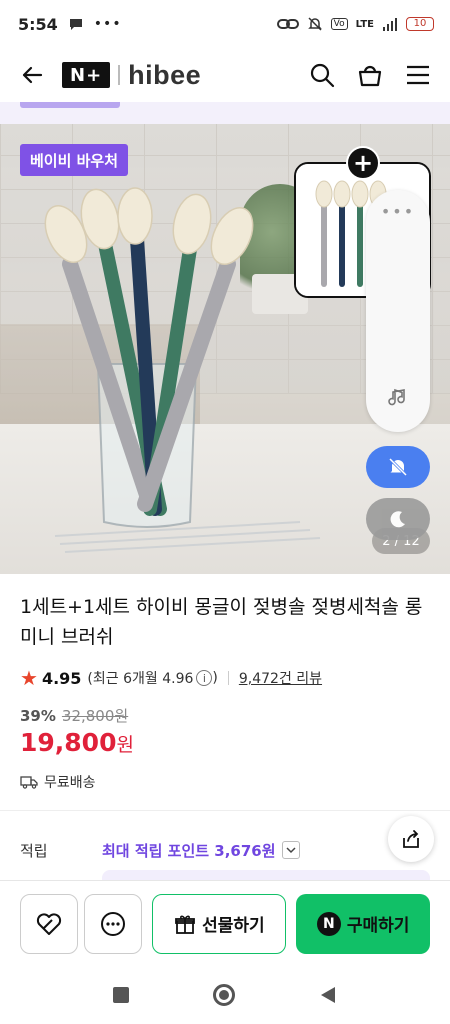 The width and height of the screenshot is (450, 1024). I want to click on moon-icon, so click(397, 519).